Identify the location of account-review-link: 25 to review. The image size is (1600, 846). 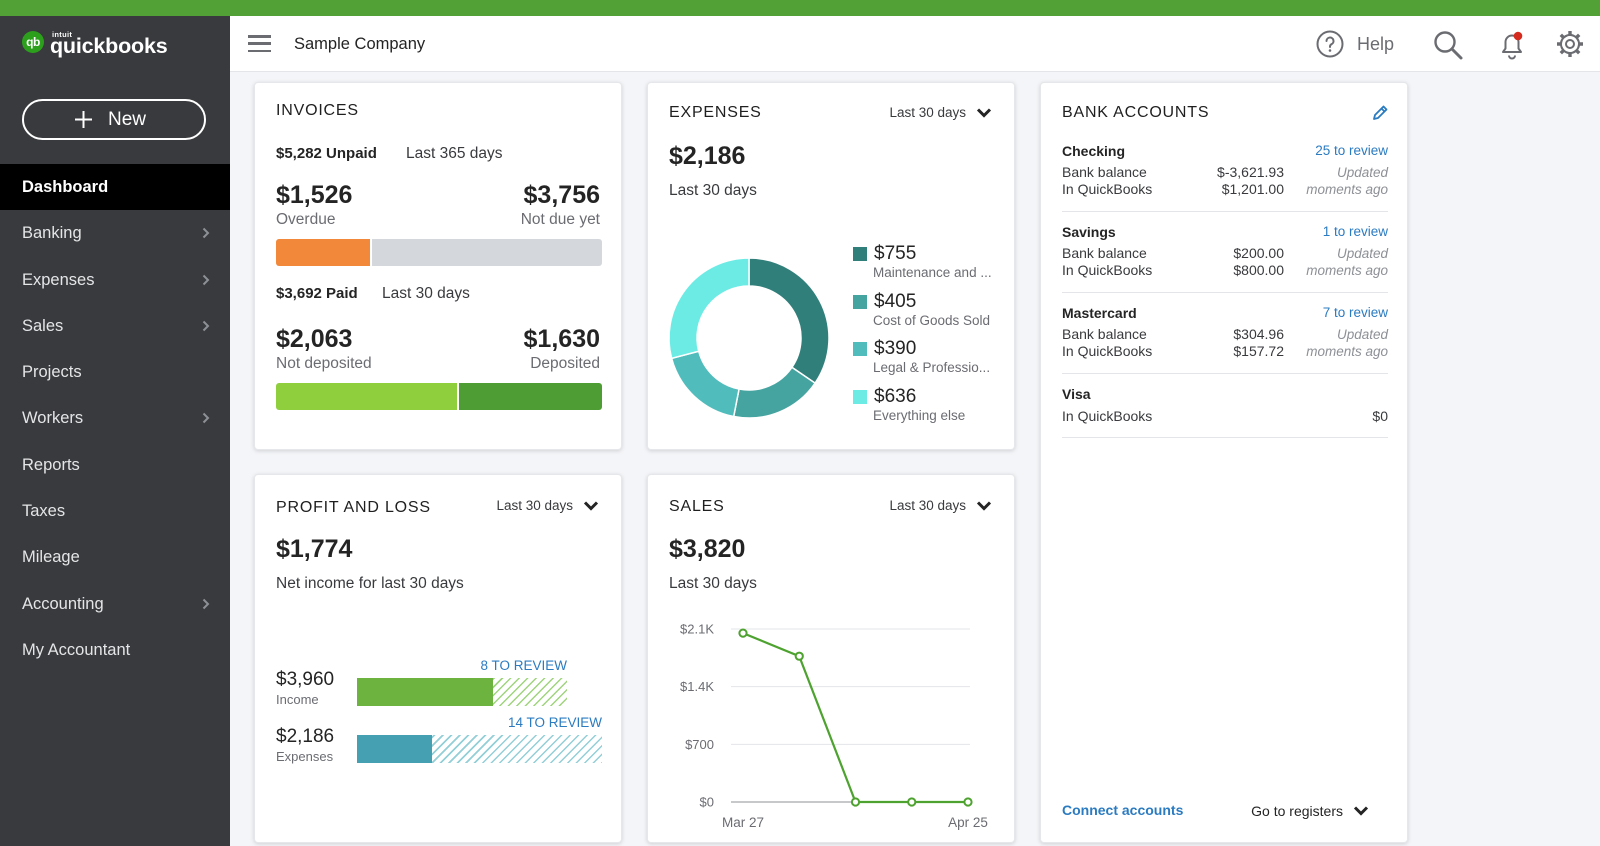
(1351, 151).